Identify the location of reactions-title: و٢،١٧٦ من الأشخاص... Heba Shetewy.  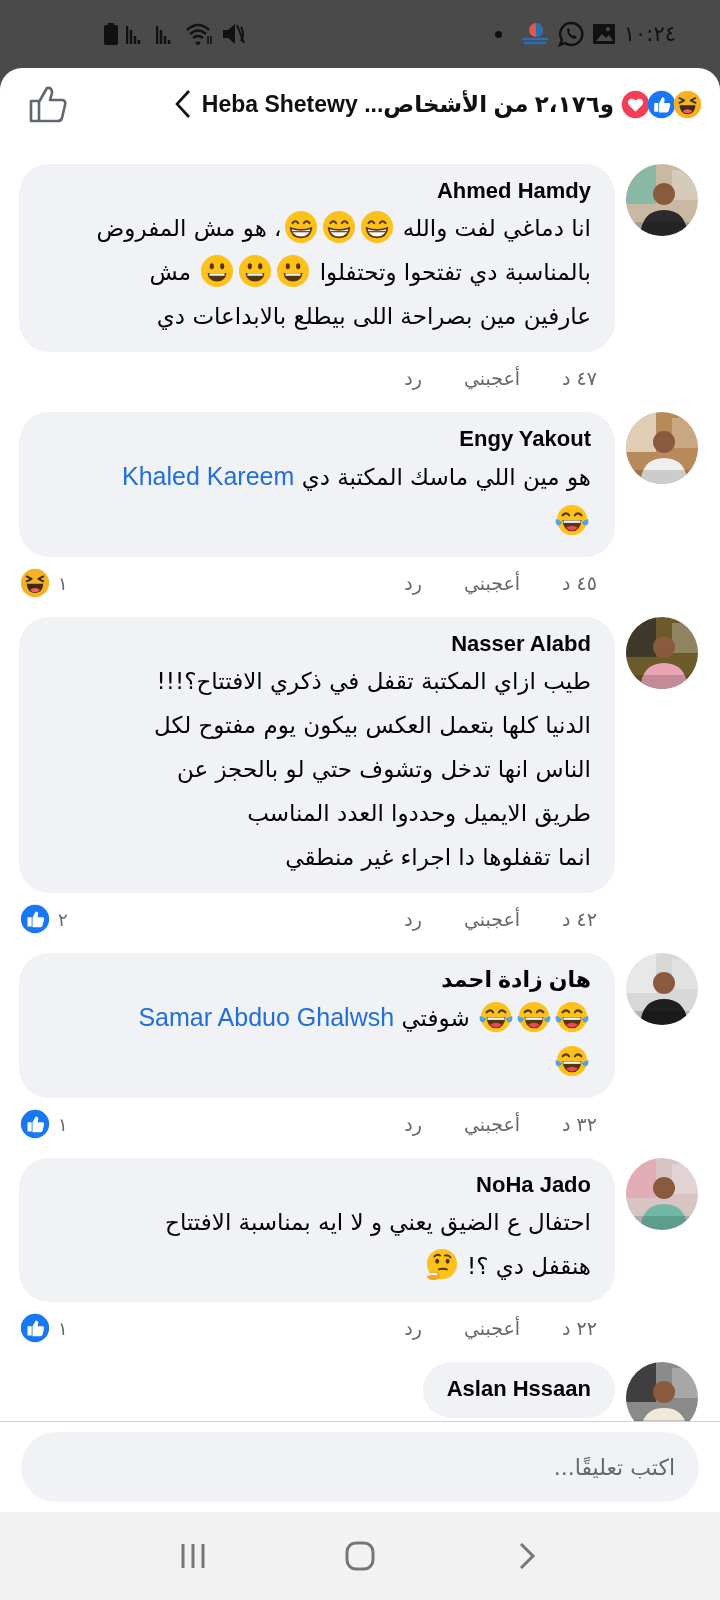
(407, 104).